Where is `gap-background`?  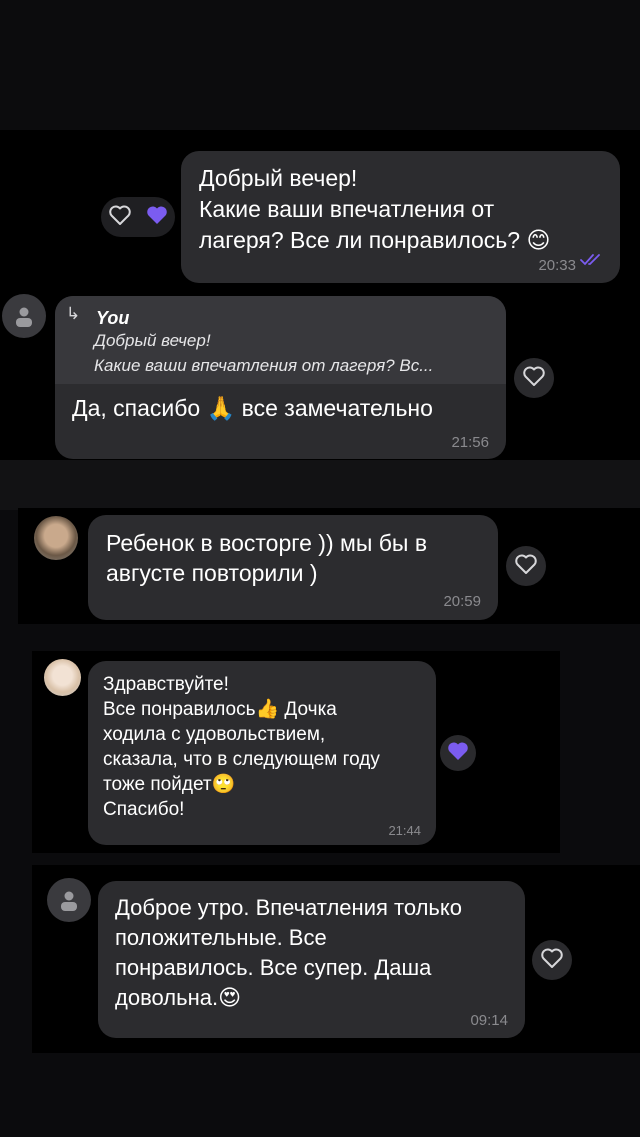
gap-background is located at coordinates (320, 485).